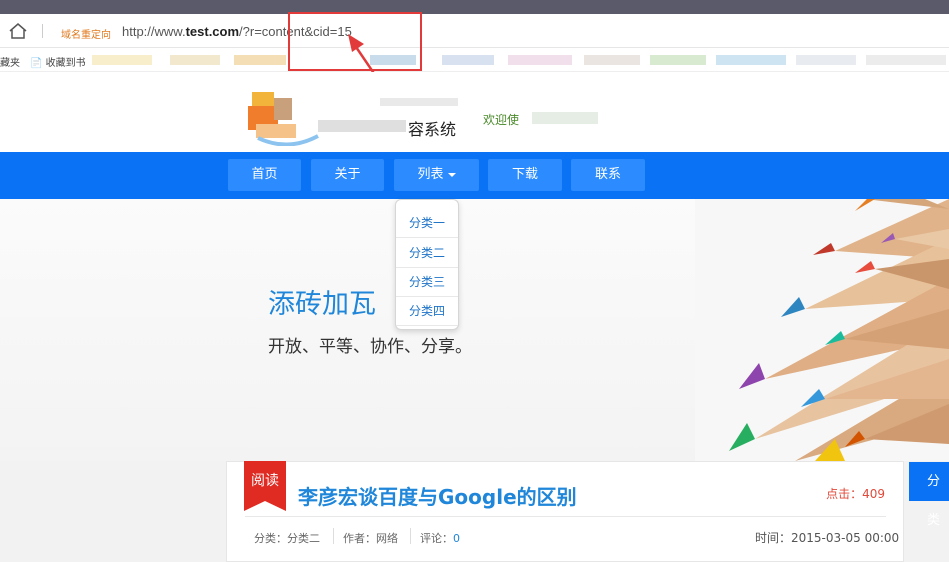 Image resolution: width=949 pixels, height=562 pixels. What do you see at coordinates (437, 495) in the screenshot?
I see `article-title-link: 李彦宏谈百度与Google的区别` at bounding box center [437, 495].